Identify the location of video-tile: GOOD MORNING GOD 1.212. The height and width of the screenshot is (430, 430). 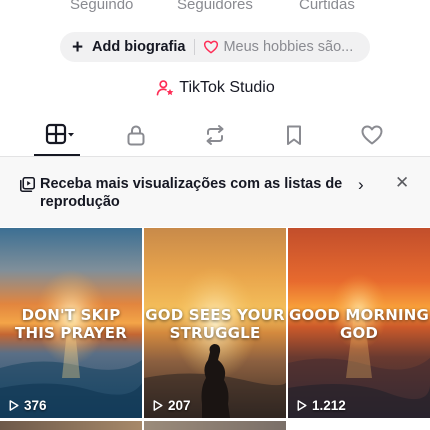
(359, 323).